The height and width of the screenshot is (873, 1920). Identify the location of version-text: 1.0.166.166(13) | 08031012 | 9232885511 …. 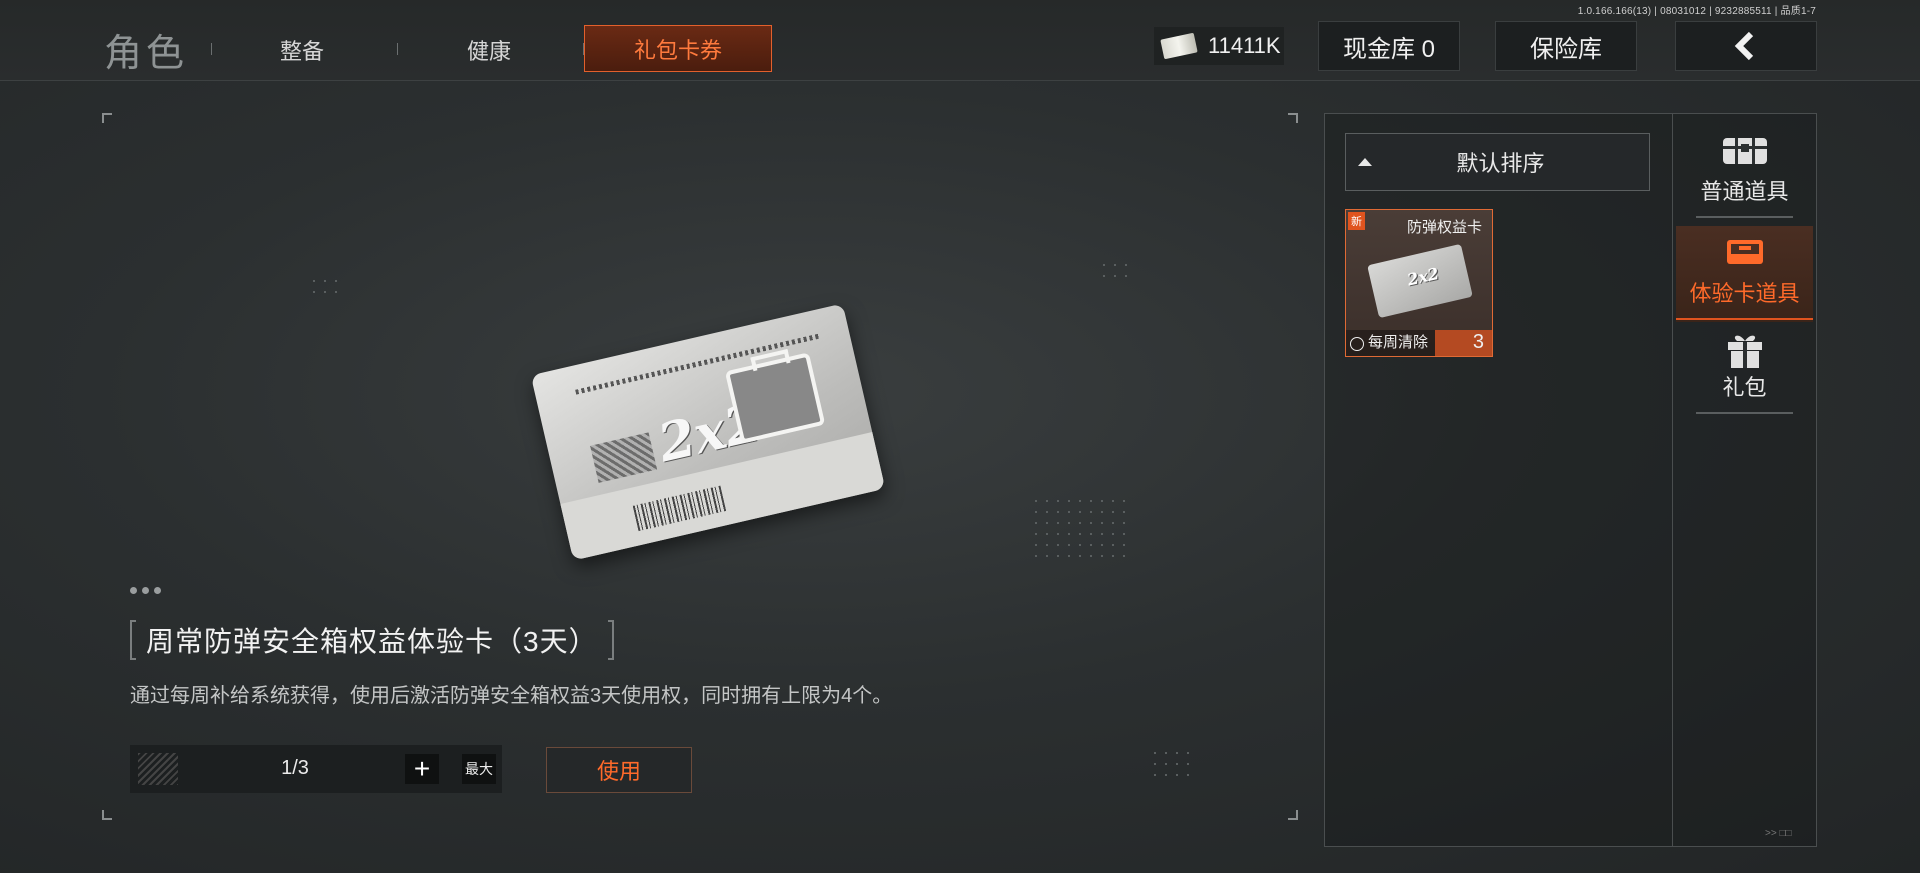
(1696, 11).